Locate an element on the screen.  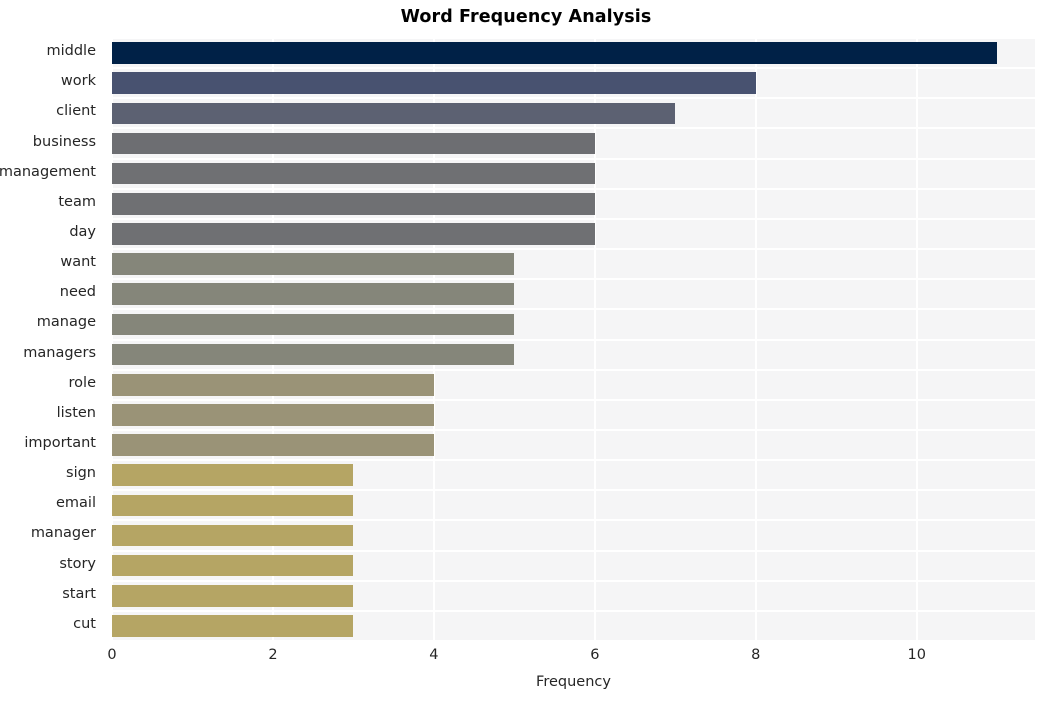
y-tick-label-important: important is located at coordinates (60, 443).